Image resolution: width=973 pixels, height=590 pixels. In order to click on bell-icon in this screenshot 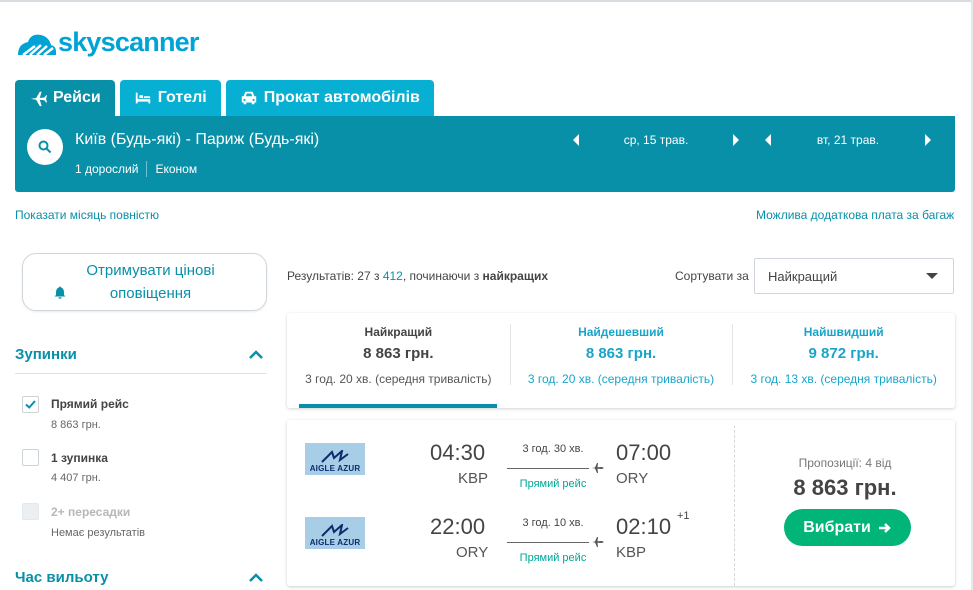, I will do `click(59, 292)`.